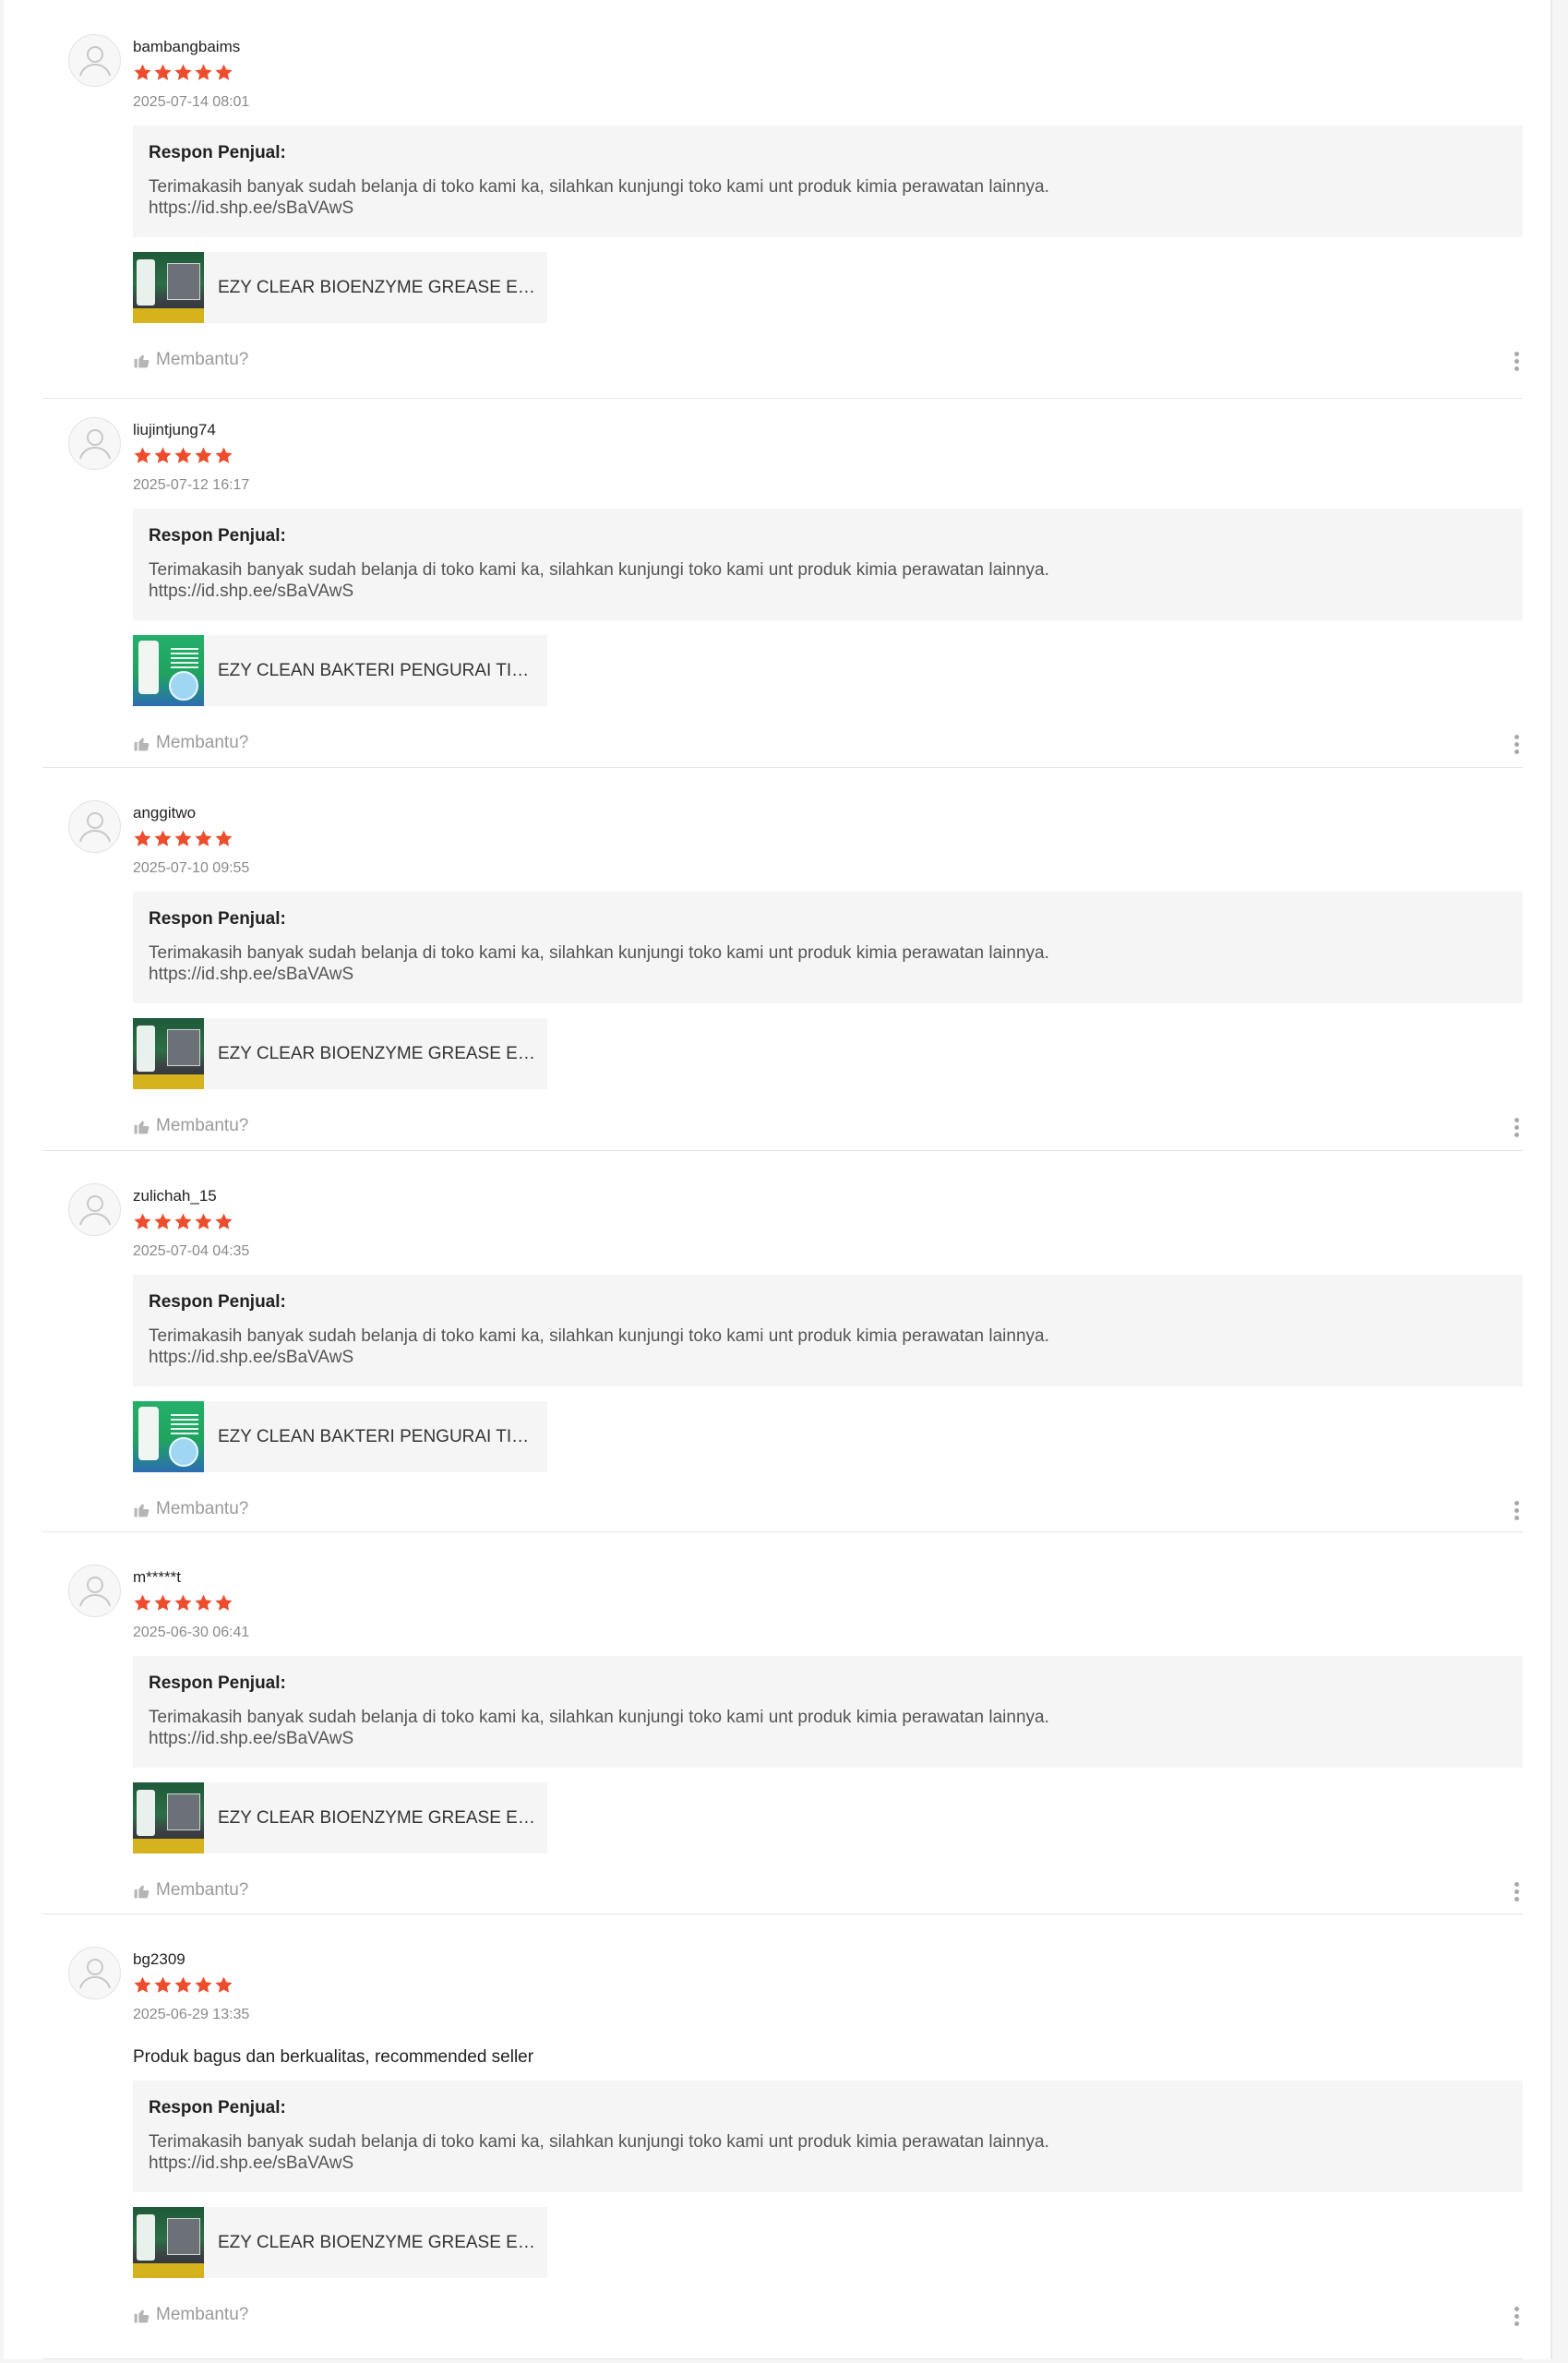 This screenshot has height=2363, width=1568. What do you see at coordinates (175, 1196) in the screenshot?
I see `review-username: zulichah_15` at bounding box center [175, 1196].